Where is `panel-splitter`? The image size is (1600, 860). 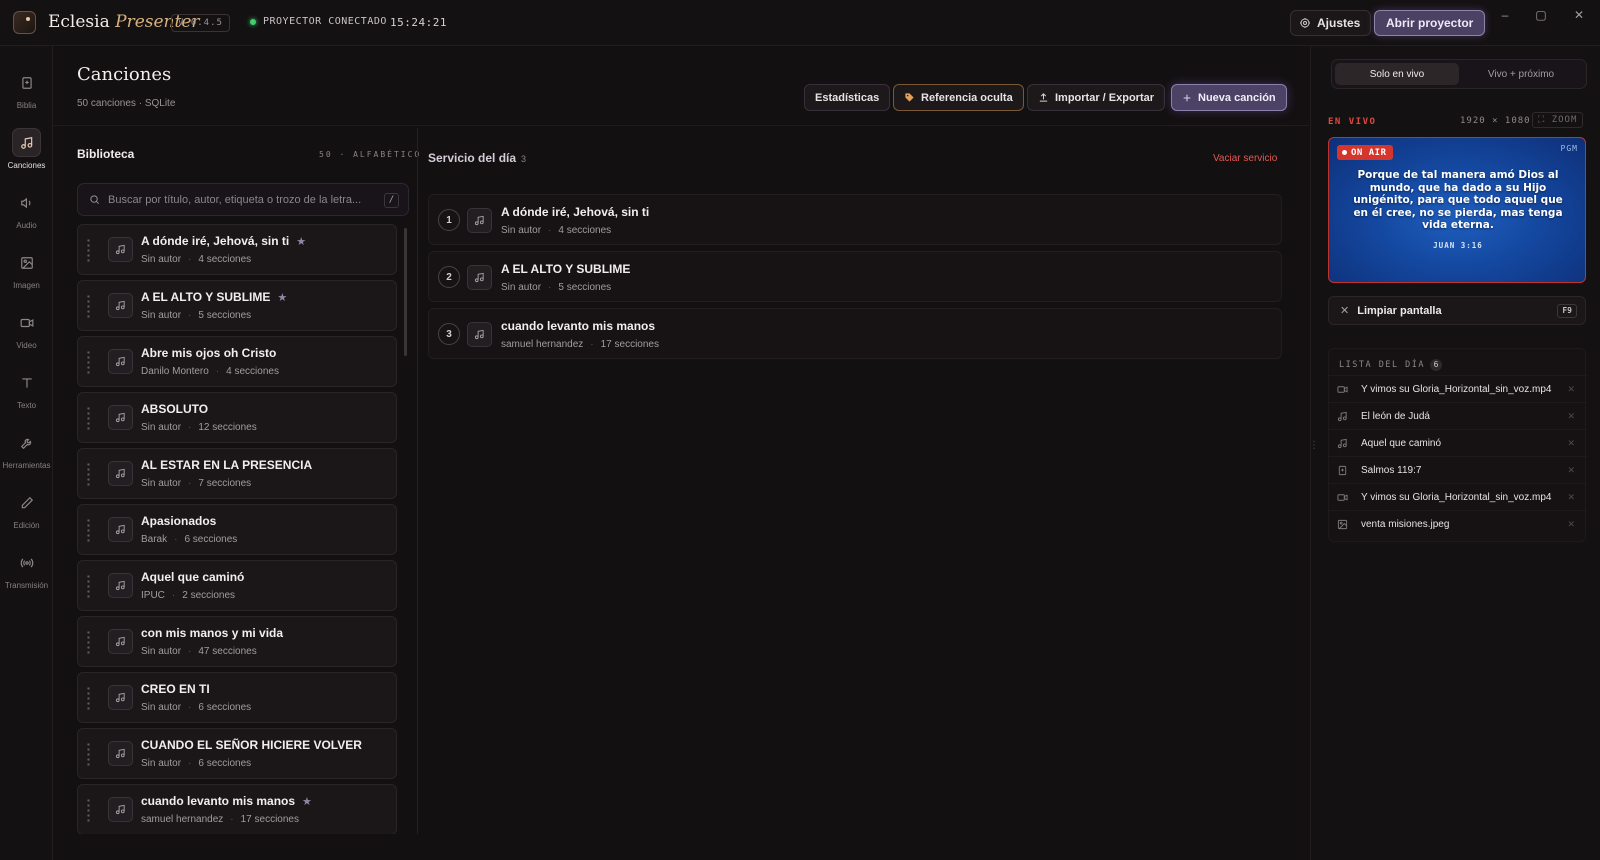 panel-splitter is located at coordinates (417, 481).